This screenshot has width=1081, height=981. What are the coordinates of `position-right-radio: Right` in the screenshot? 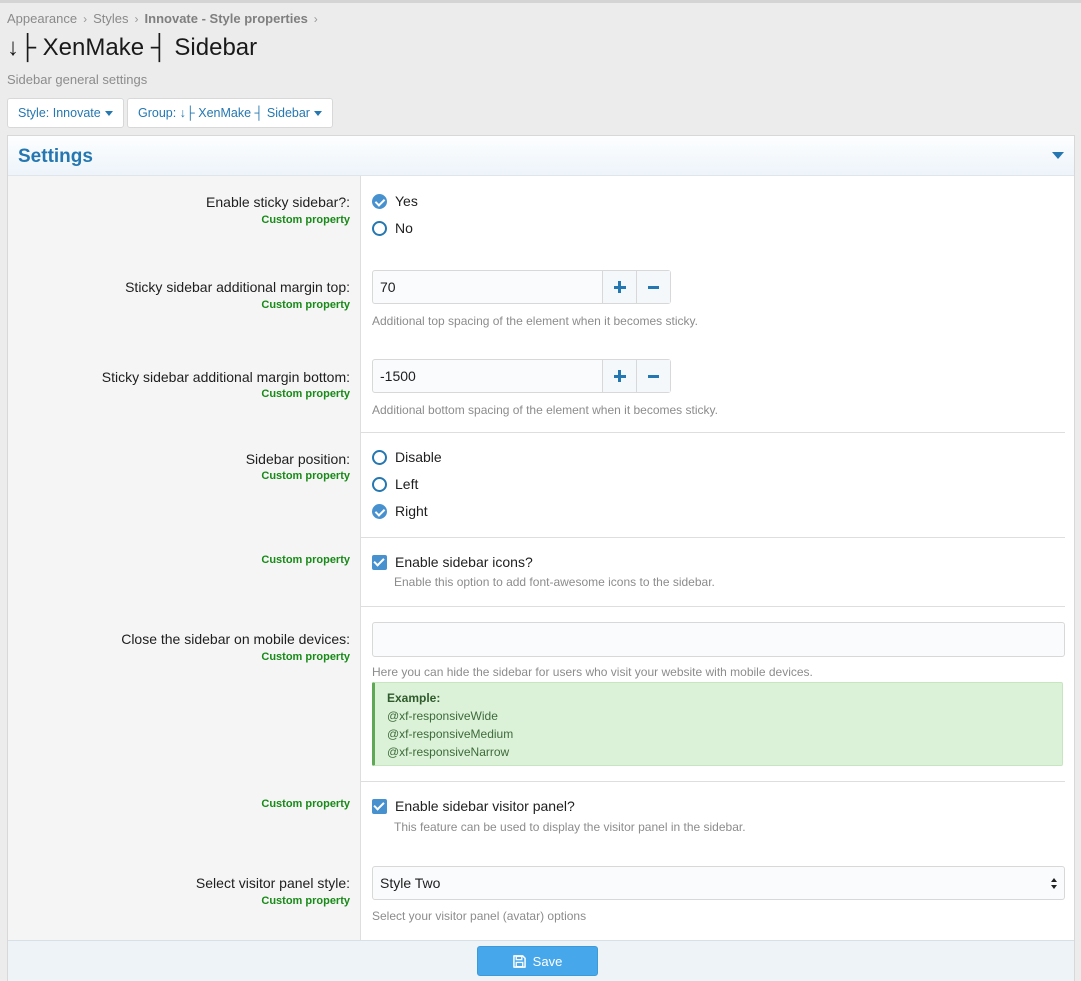 It's located at (400, 511).